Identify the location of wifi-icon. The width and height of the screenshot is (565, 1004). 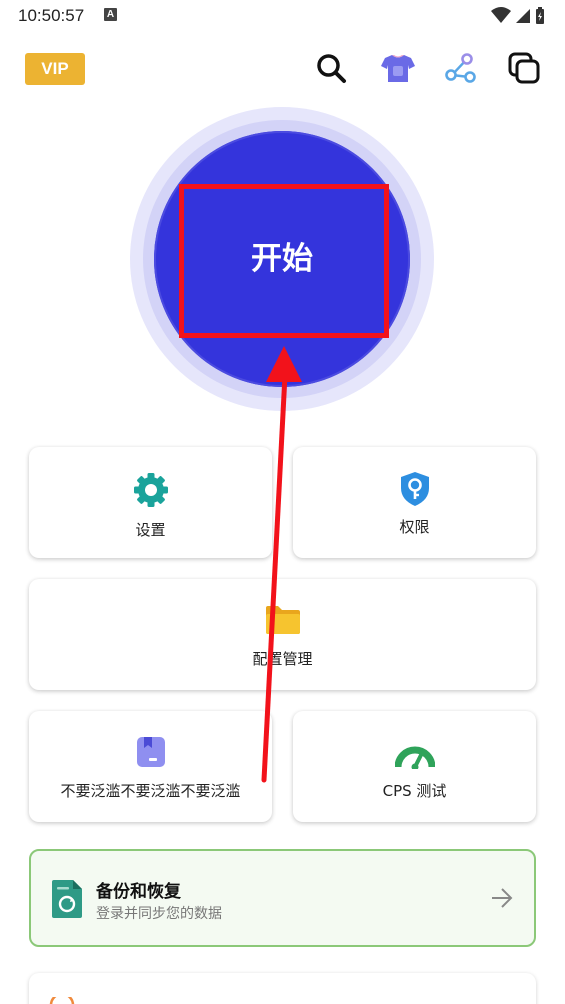
(501, 15).